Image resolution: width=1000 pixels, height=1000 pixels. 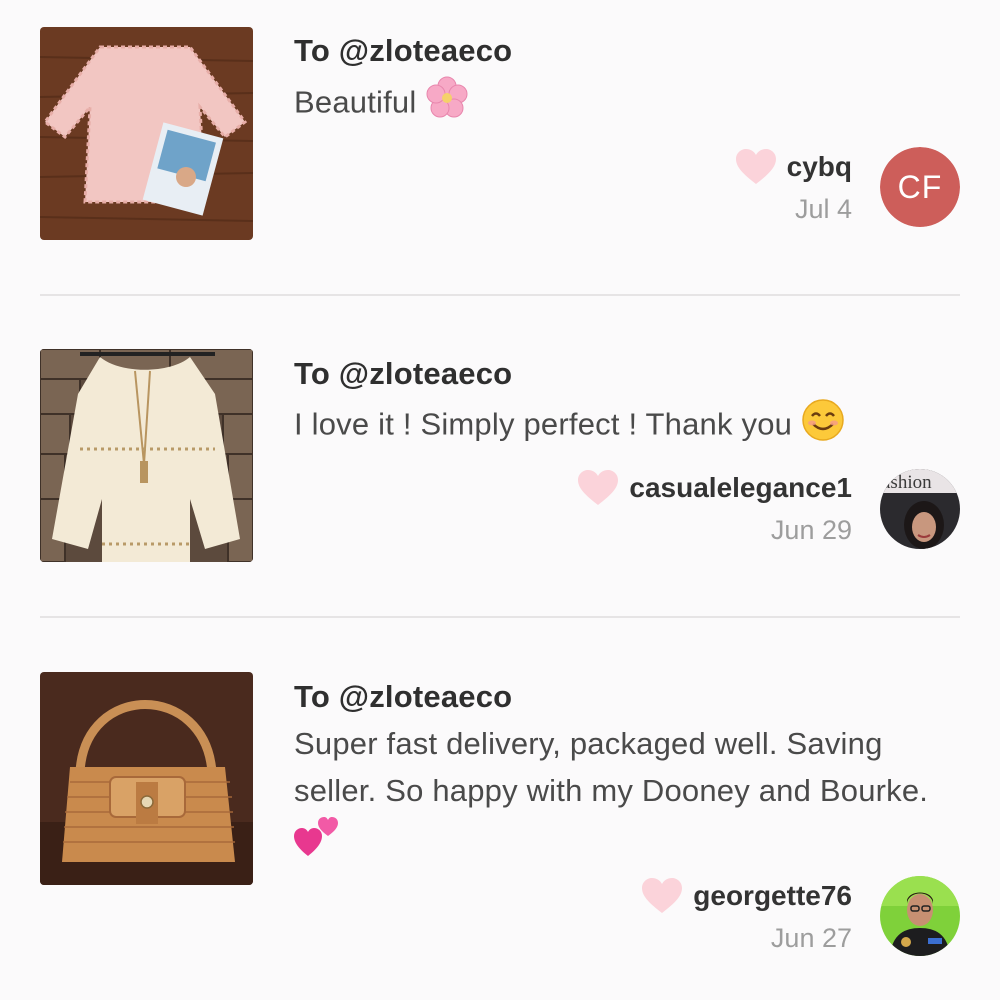 I want to click on review-meta: cybq Jul 4, so click(x=793, y=186).